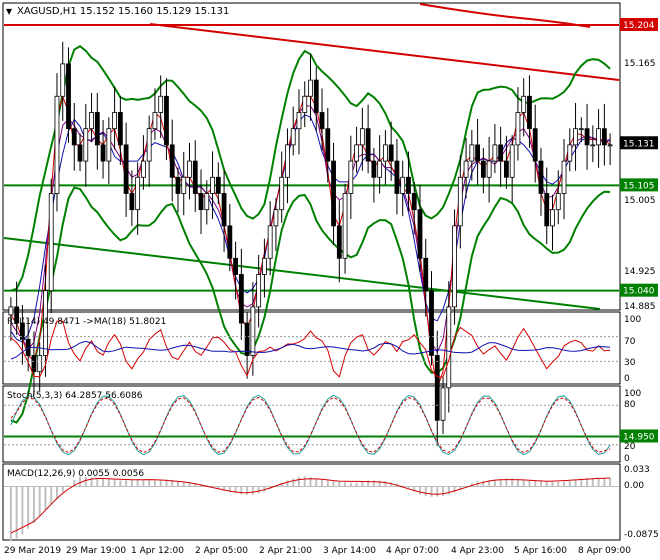  What do you see at coordinates (630, 363) in the screenshot?
I see `rsi-tick: 30` at bounding box center [630, 363].